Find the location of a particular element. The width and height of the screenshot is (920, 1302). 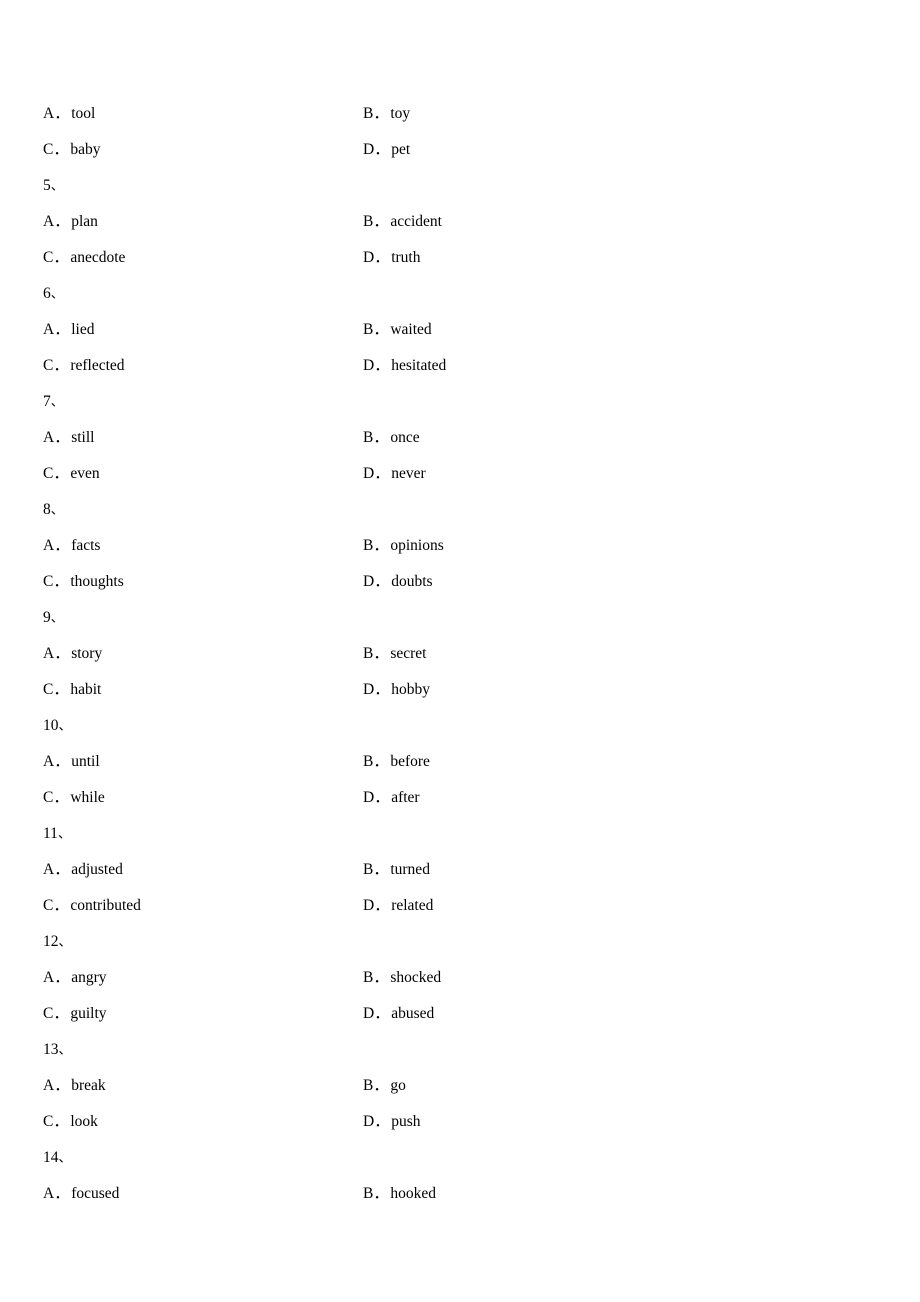

option-a: A．adjusted is located at coordinates (83, 870).